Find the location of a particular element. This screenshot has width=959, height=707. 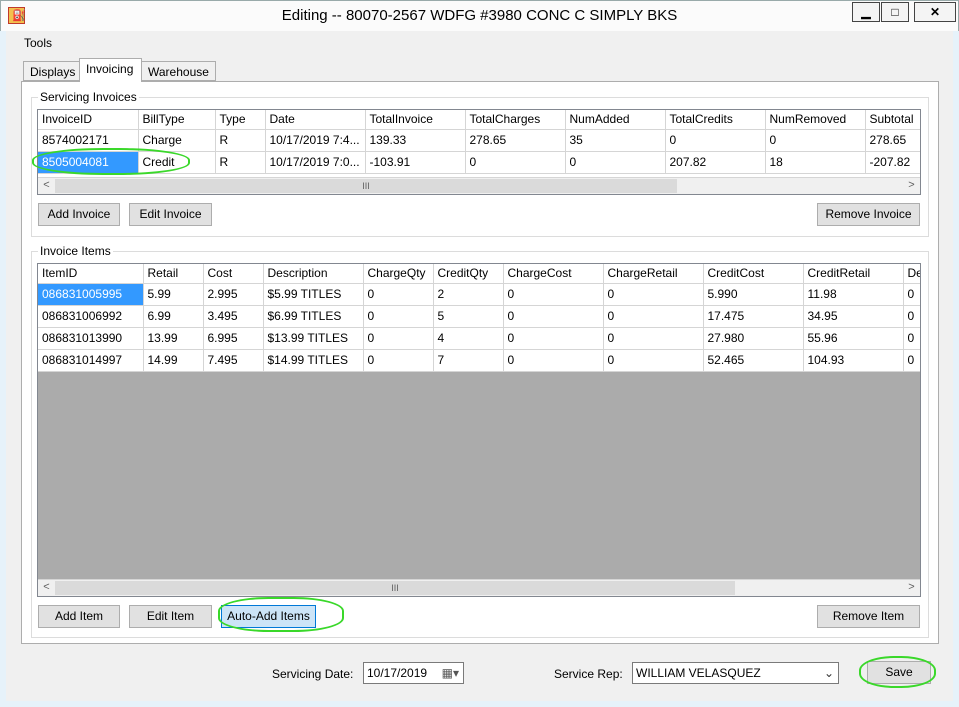

table-cell: $6.99 TITLES is located at coordinates (313, 316).